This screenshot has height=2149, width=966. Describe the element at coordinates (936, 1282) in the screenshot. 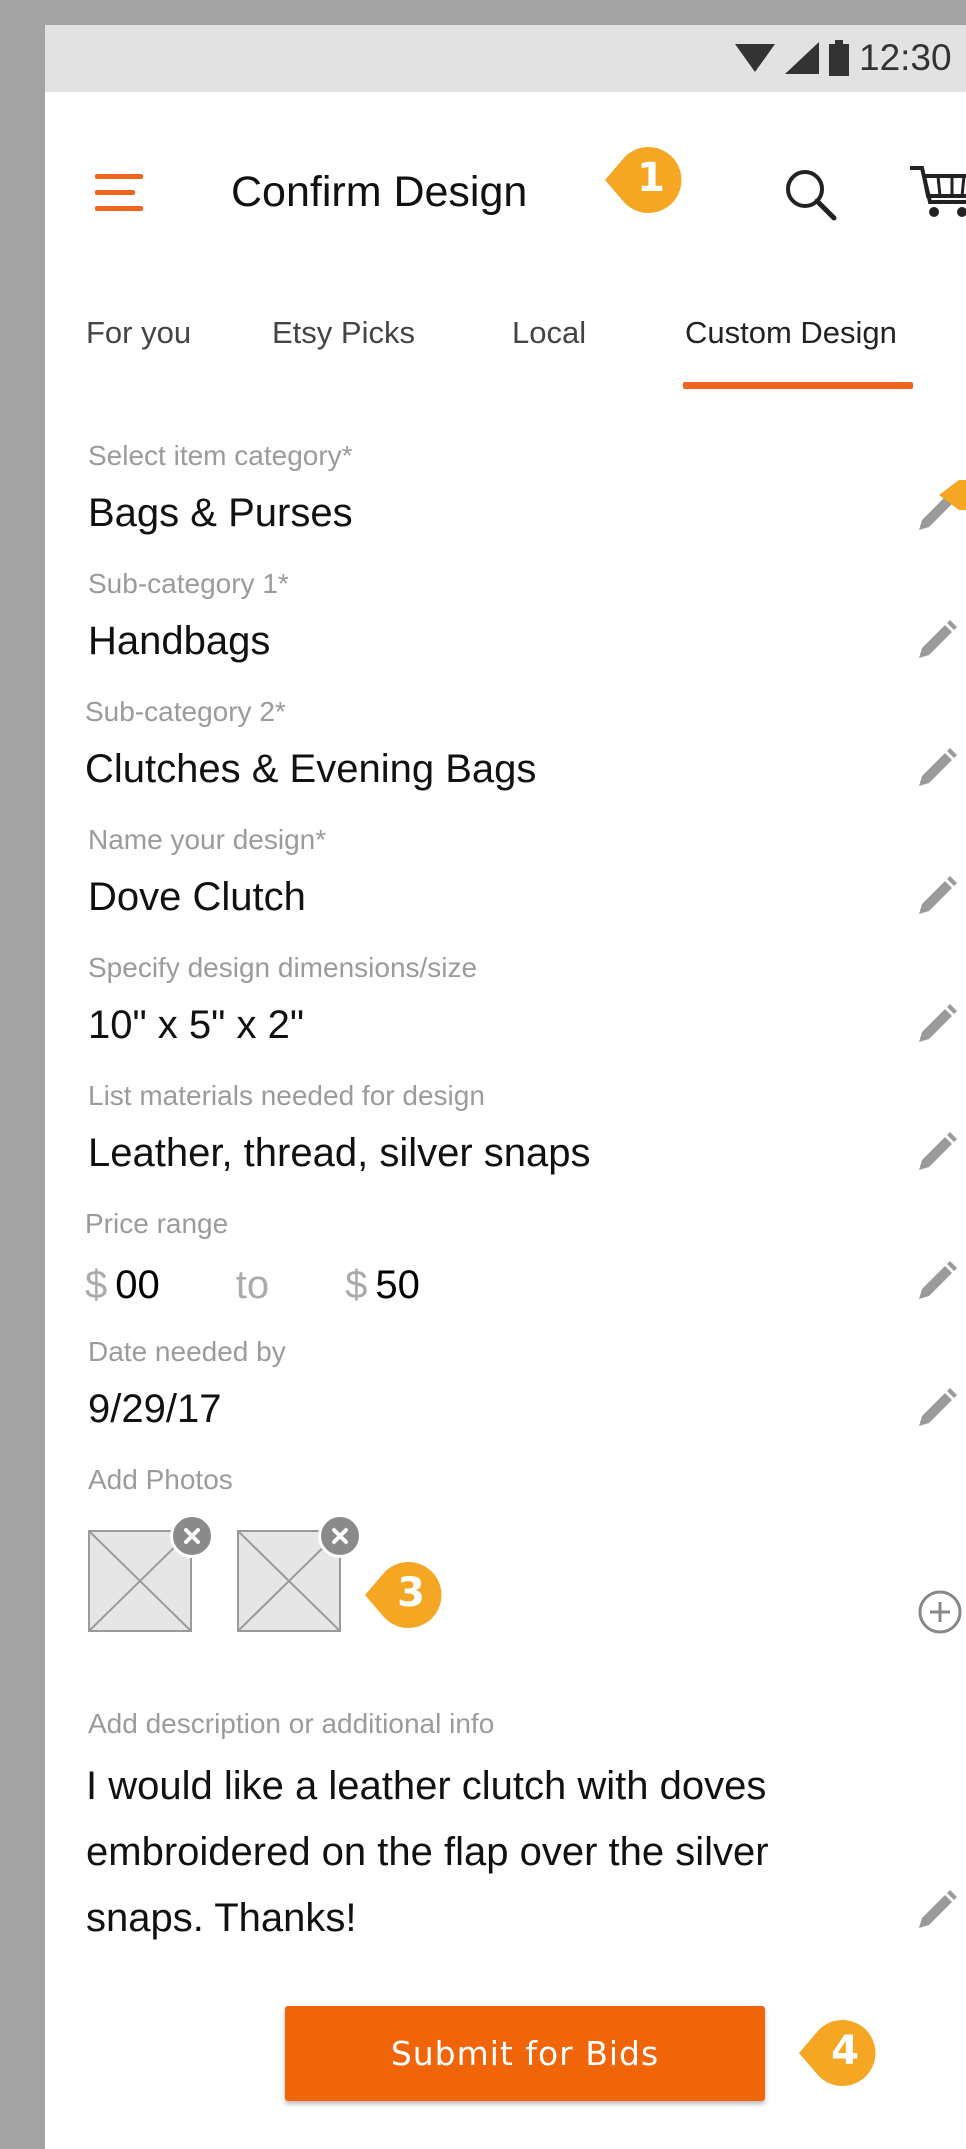

I see `edit-price-icon` at that location.